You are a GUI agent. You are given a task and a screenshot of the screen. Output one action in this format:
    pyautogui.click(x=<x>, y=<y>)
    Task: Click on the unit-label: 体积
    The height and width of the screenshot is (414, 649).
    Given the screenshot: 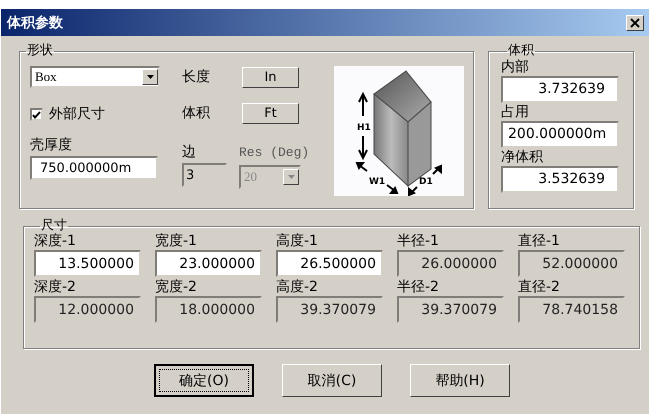 What is the action you would take?
    pyautogui.click(x=196, y=113)
    